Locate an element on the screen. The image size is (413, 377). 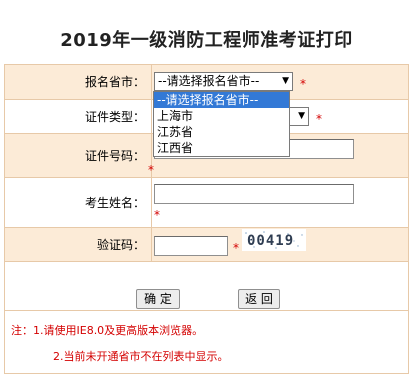
note-line-1: 注：1.请使用IE8.0及更高版本浏览器。 is located at coordinates (107, 330).